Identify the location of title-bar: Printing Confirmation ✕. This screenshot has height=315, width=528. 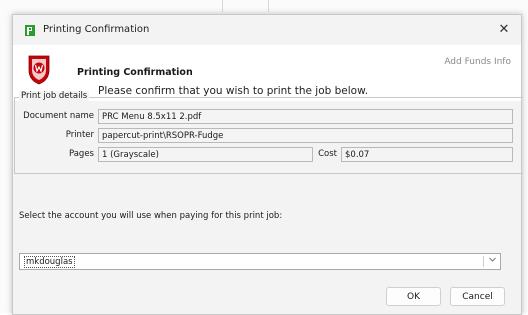
(267, 30).